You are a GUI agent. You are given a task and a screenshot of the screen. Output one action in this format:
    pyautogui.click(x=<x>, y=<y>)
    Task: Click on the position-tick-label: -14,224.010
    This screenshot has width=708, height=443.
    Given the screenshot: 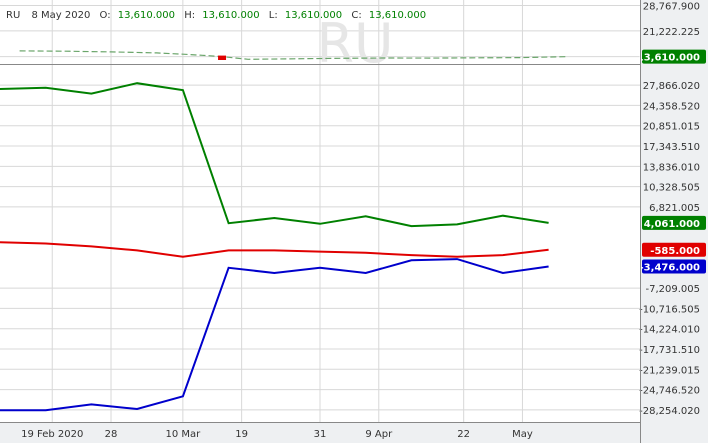 What is the action you would take?
    pyautogui.click(x=669, y=330)
    